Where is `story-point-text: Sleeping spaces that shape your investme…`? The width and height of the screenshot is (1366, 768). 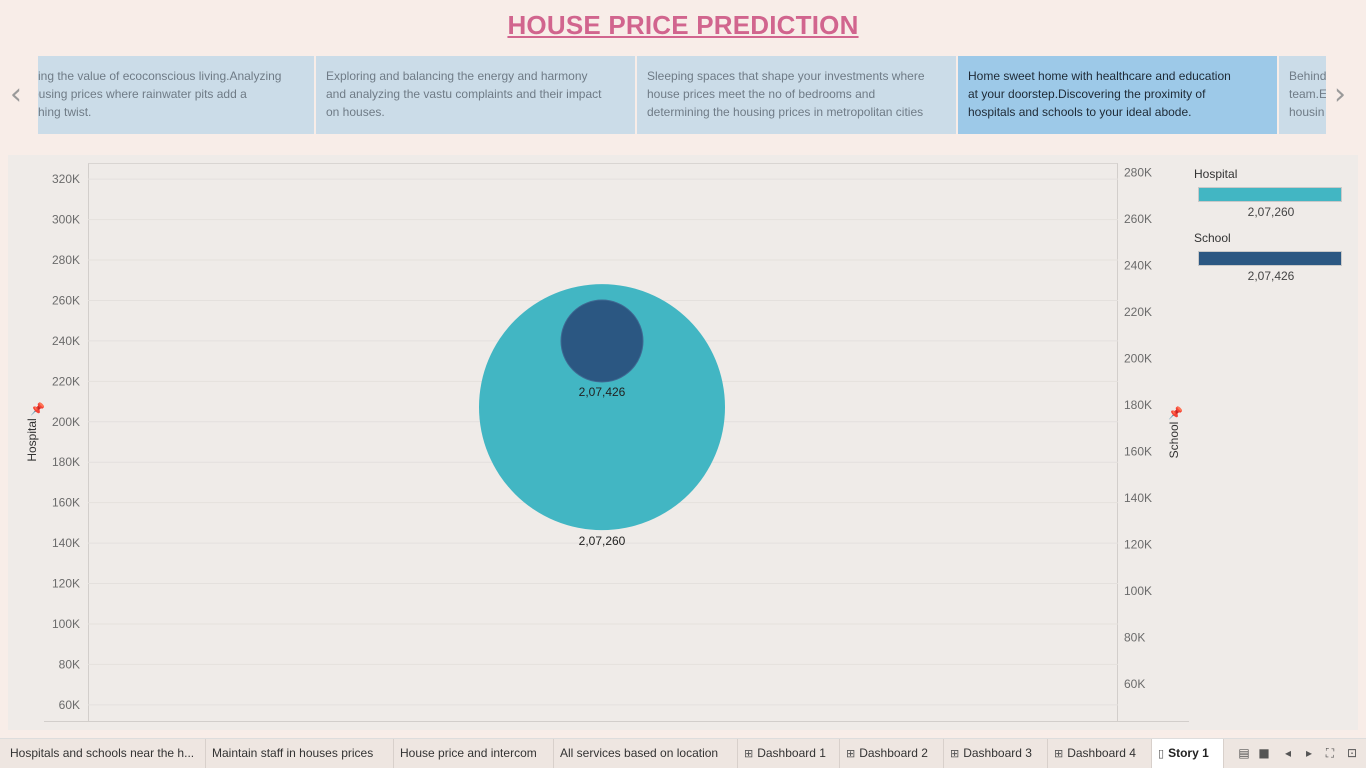 story-point-text: Sleeping spaces that shape your investme… is located at coordinates (786, 94).